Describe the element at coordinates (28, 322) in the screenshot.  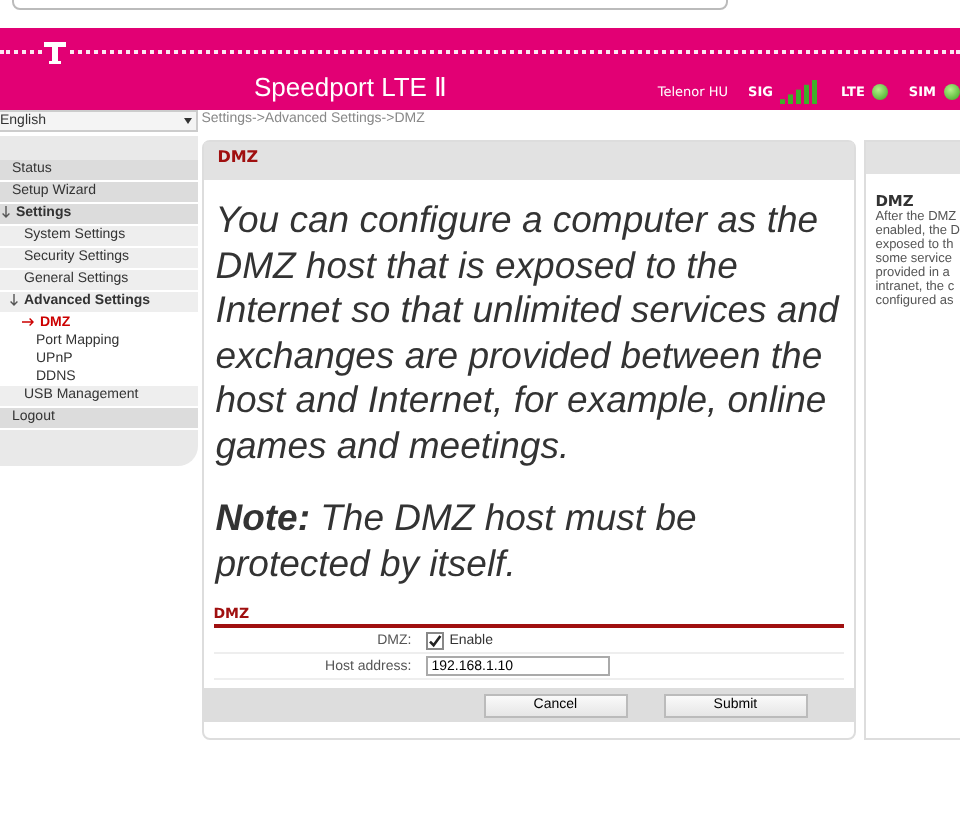
I see `right-arrow-icon` at that location.